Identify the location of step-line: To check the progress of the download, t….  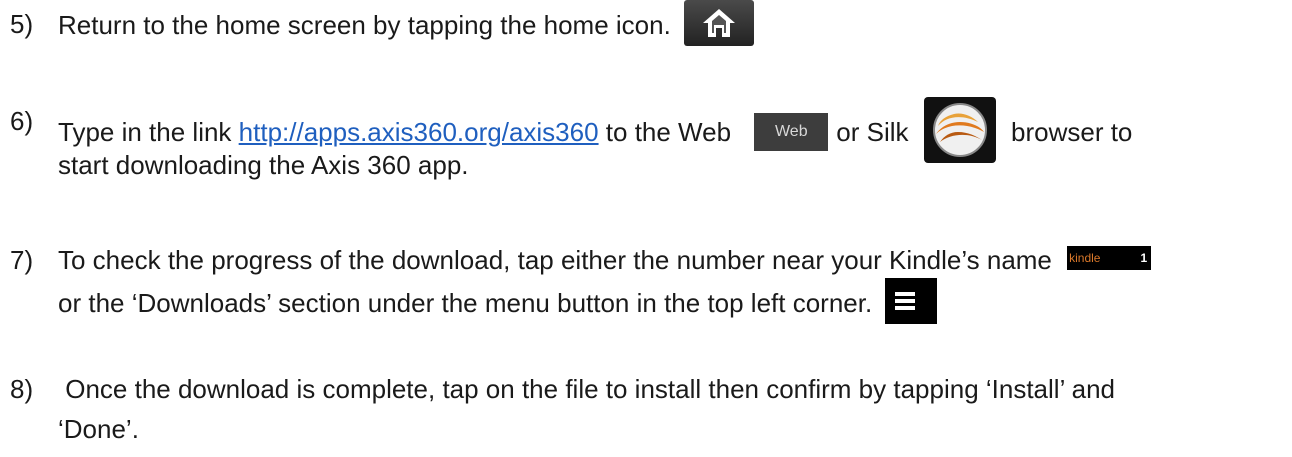
(668, 260).